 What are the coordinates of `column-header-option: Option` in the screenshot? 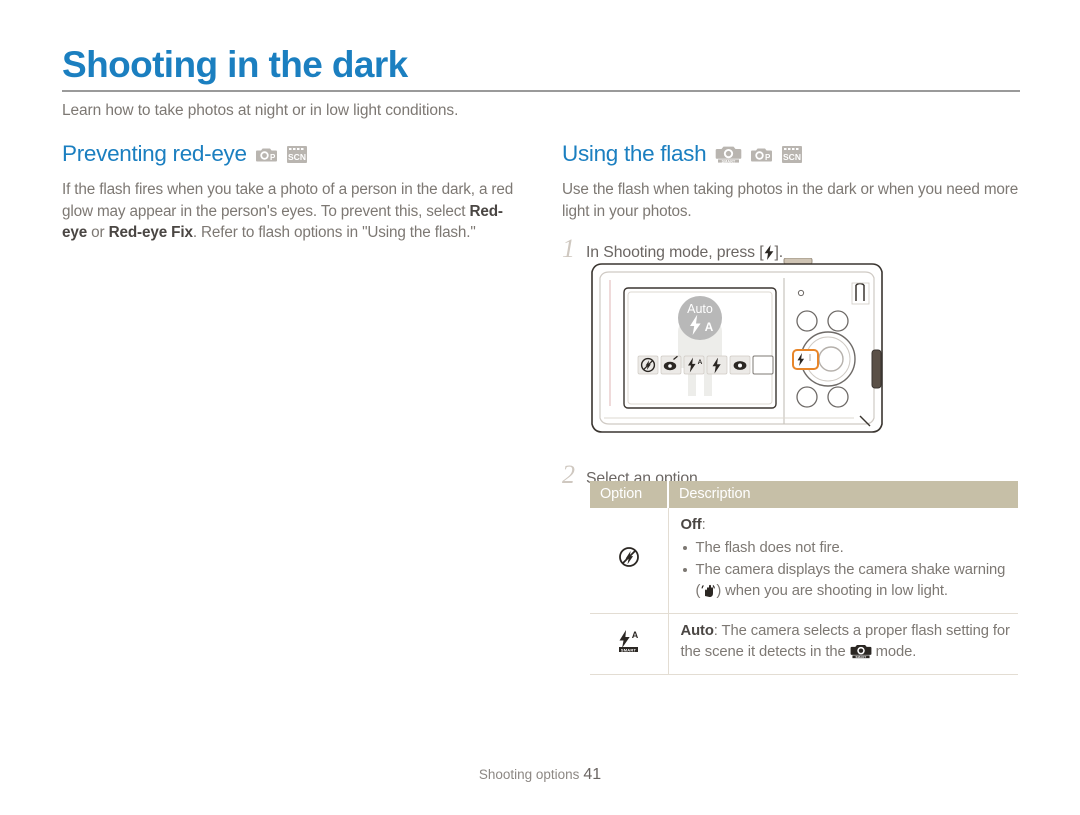 It's located at (629, 494).